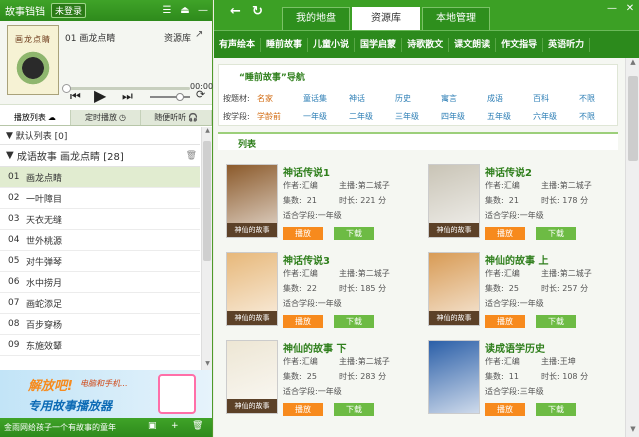 Image resolution: width=639 pixels, height=437 pixels. Describe the element at coordinates (372, 116) in the screenshot. I see `filter-option: 二年级` at that location.